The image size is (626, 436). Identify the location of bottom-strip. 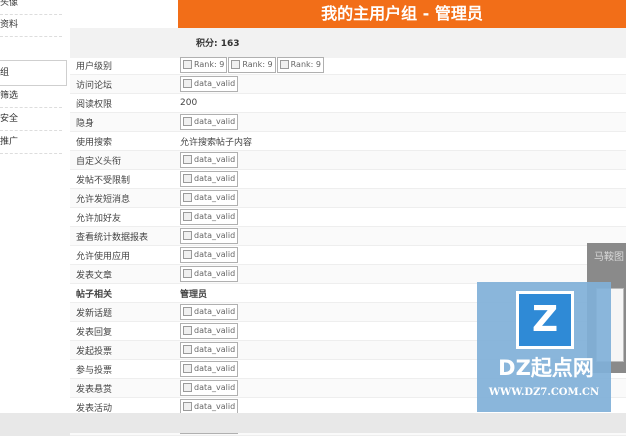
(313, 423).